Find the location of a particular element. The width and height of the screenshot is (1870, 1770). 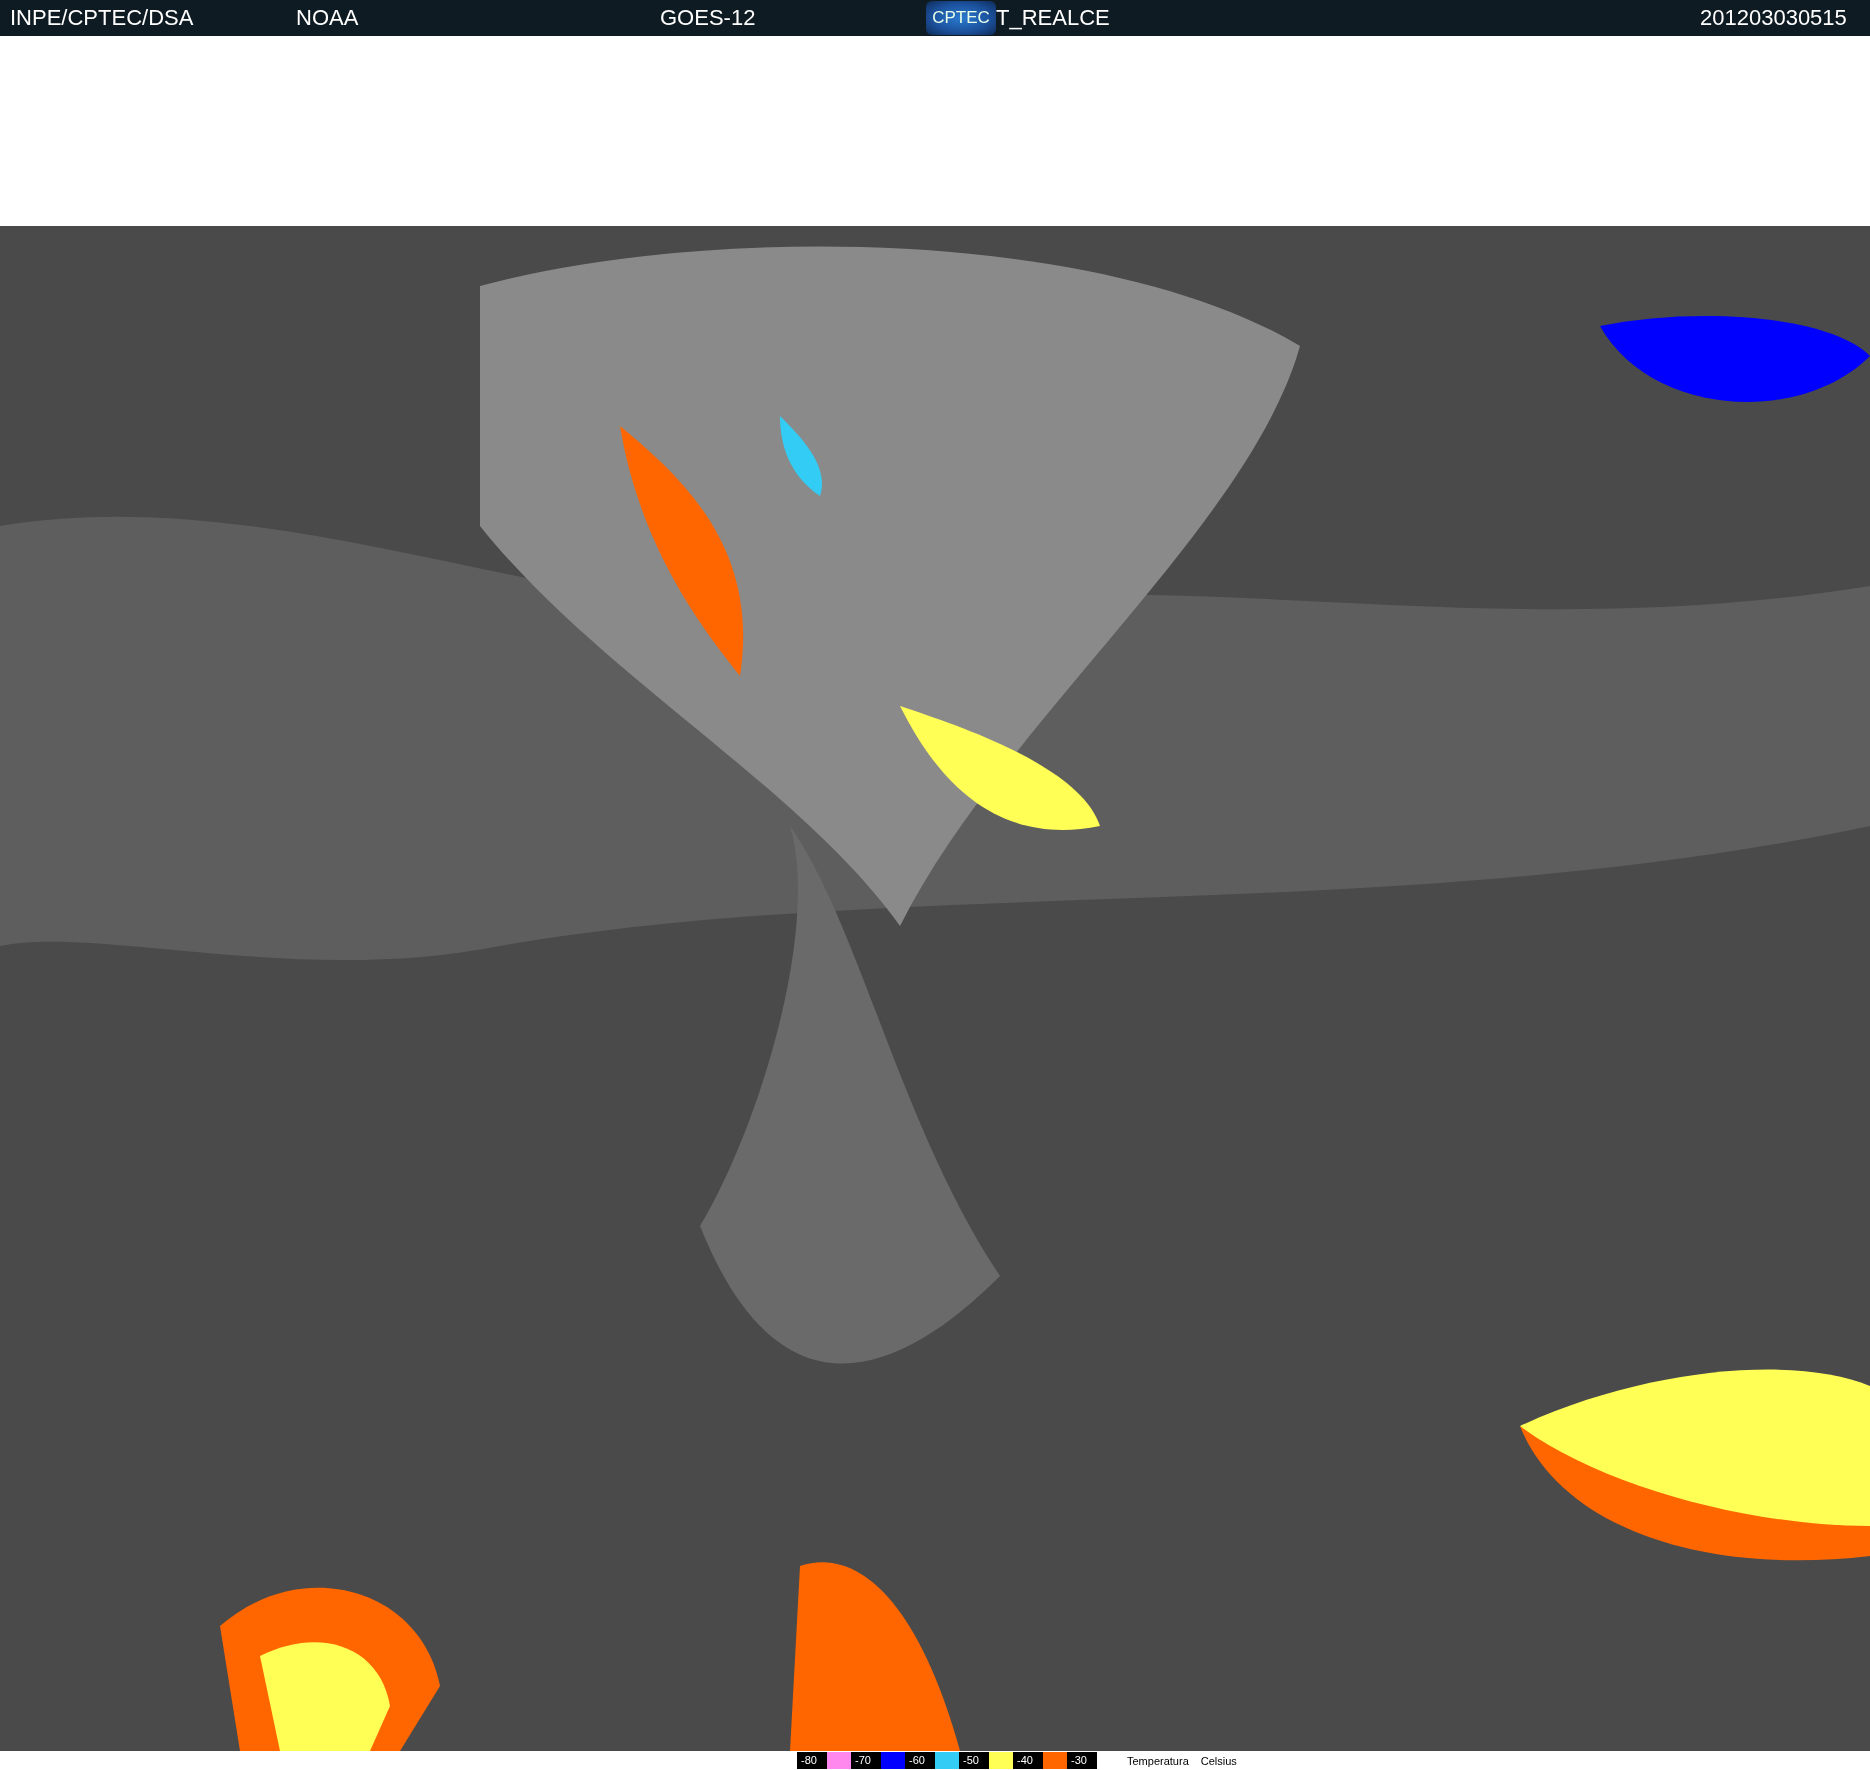

logo: CPTEC is located at coordinates (961, 18).